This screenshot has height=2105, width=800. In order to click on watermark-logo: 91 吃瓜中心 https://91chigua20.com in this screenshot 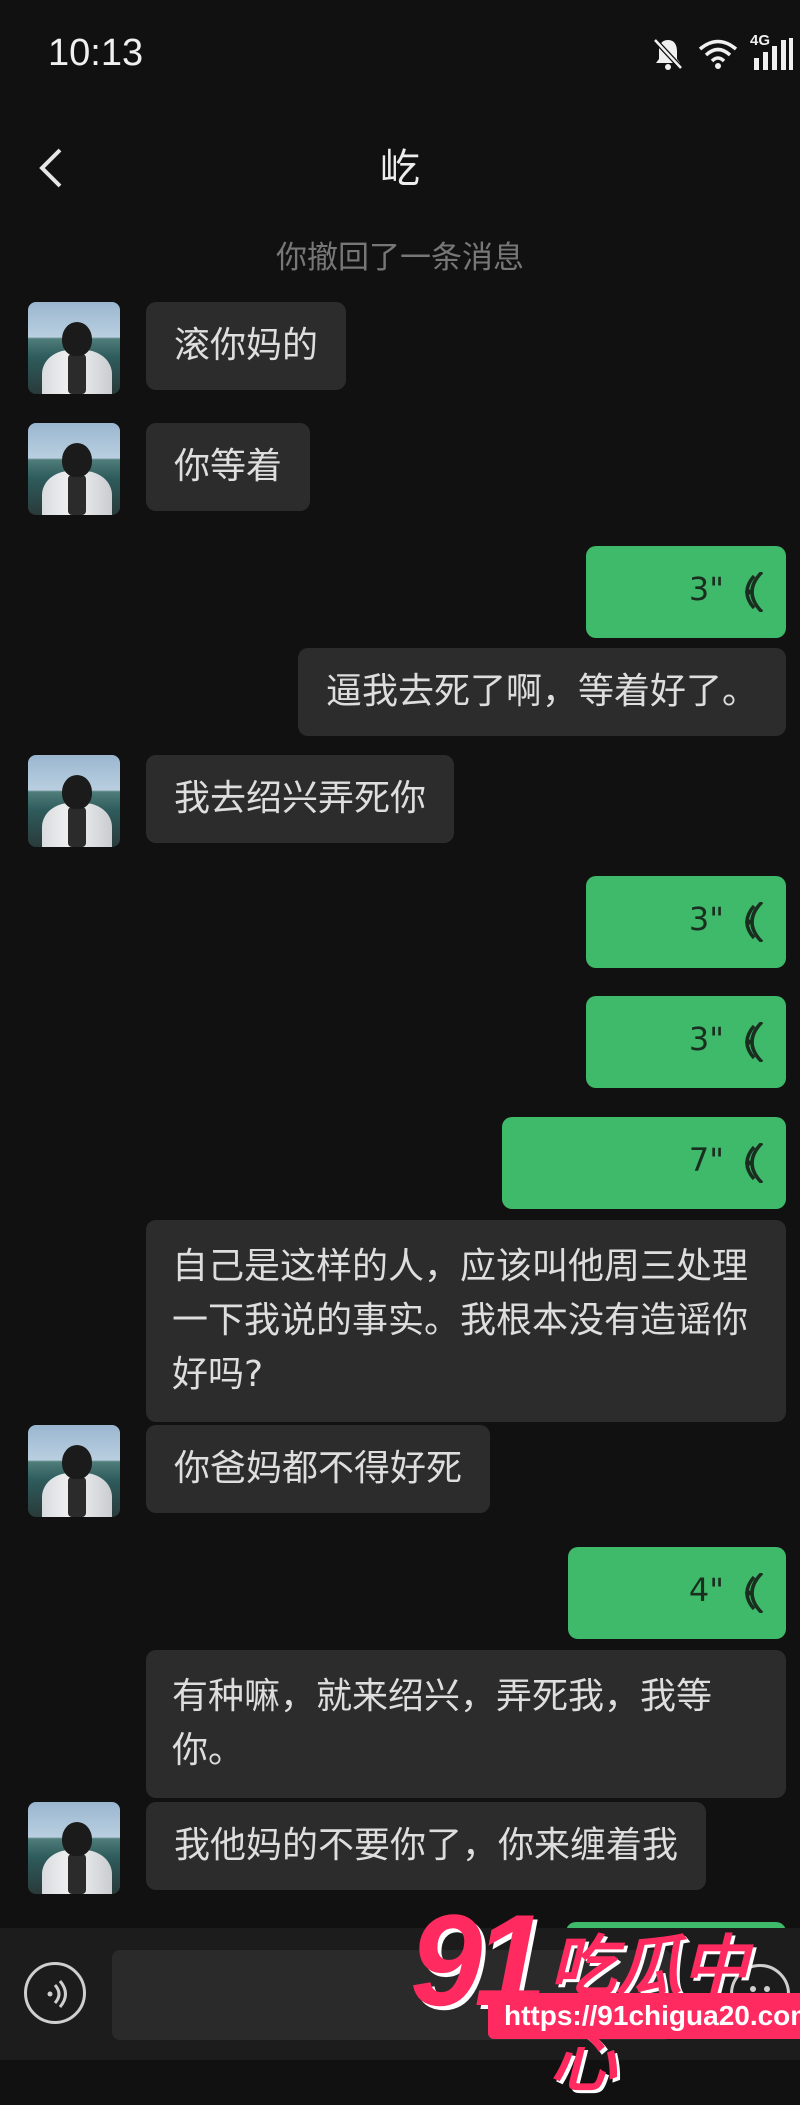, I will do `click(600, 1993)`.